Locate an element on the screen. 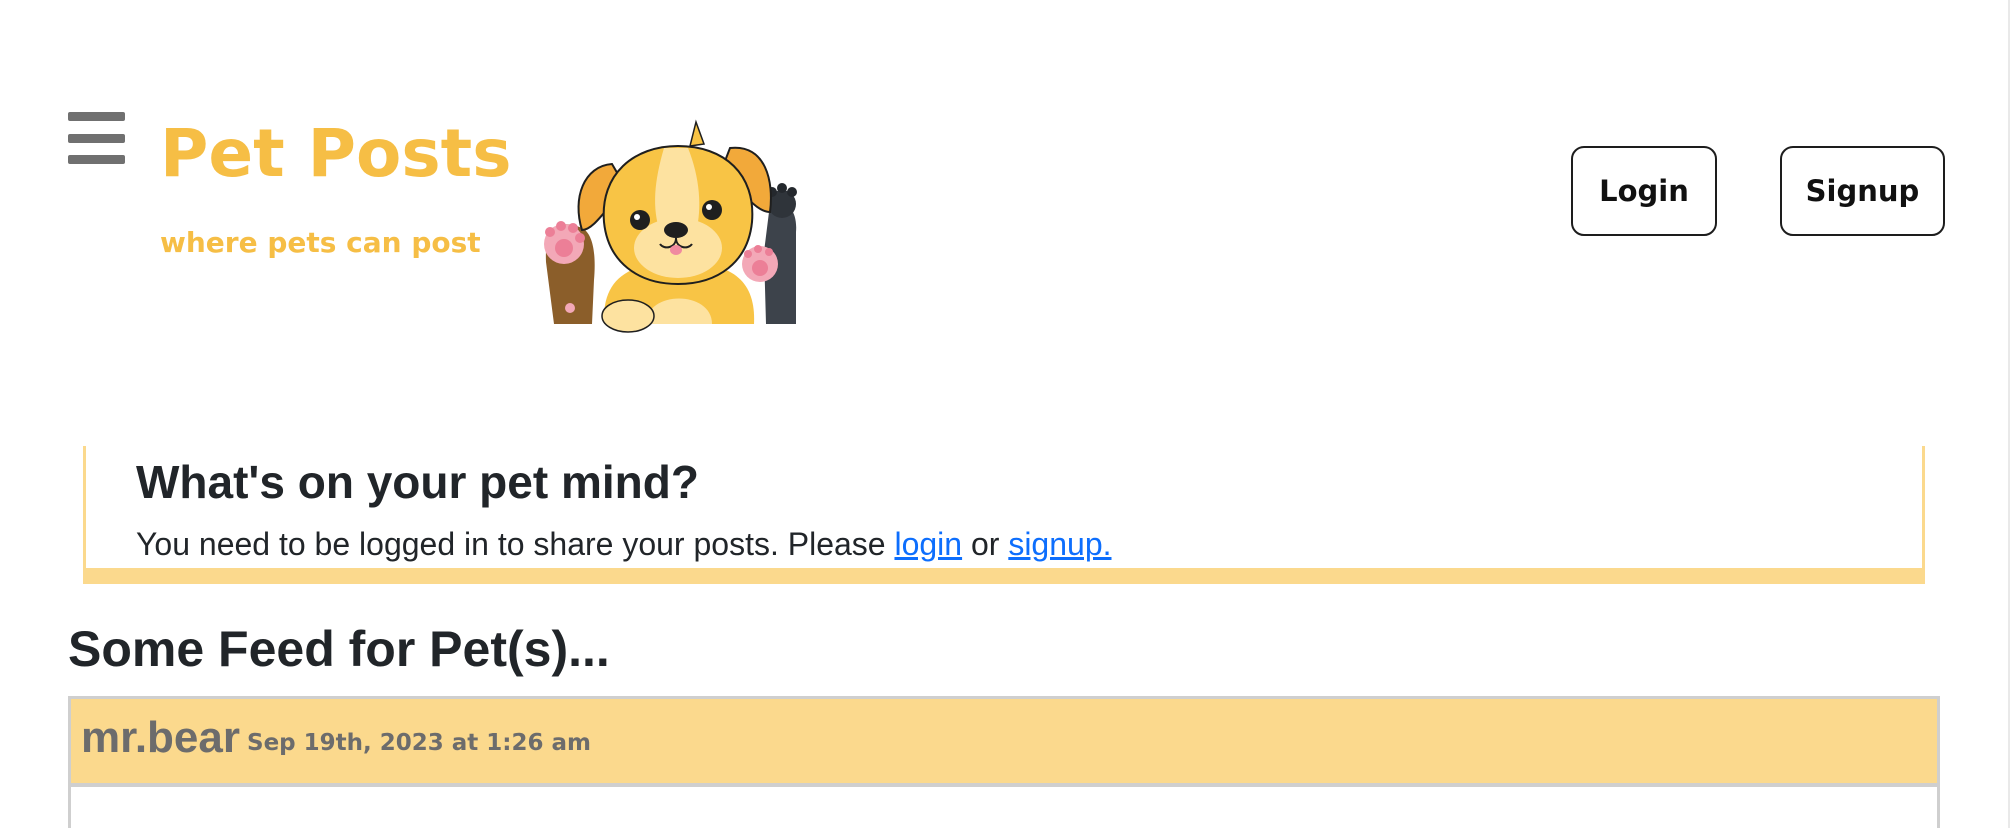 Image resolution: width=2012 pixels, height=828 pixels. prompt-text-middle: or is located at coordinates (985, 544).